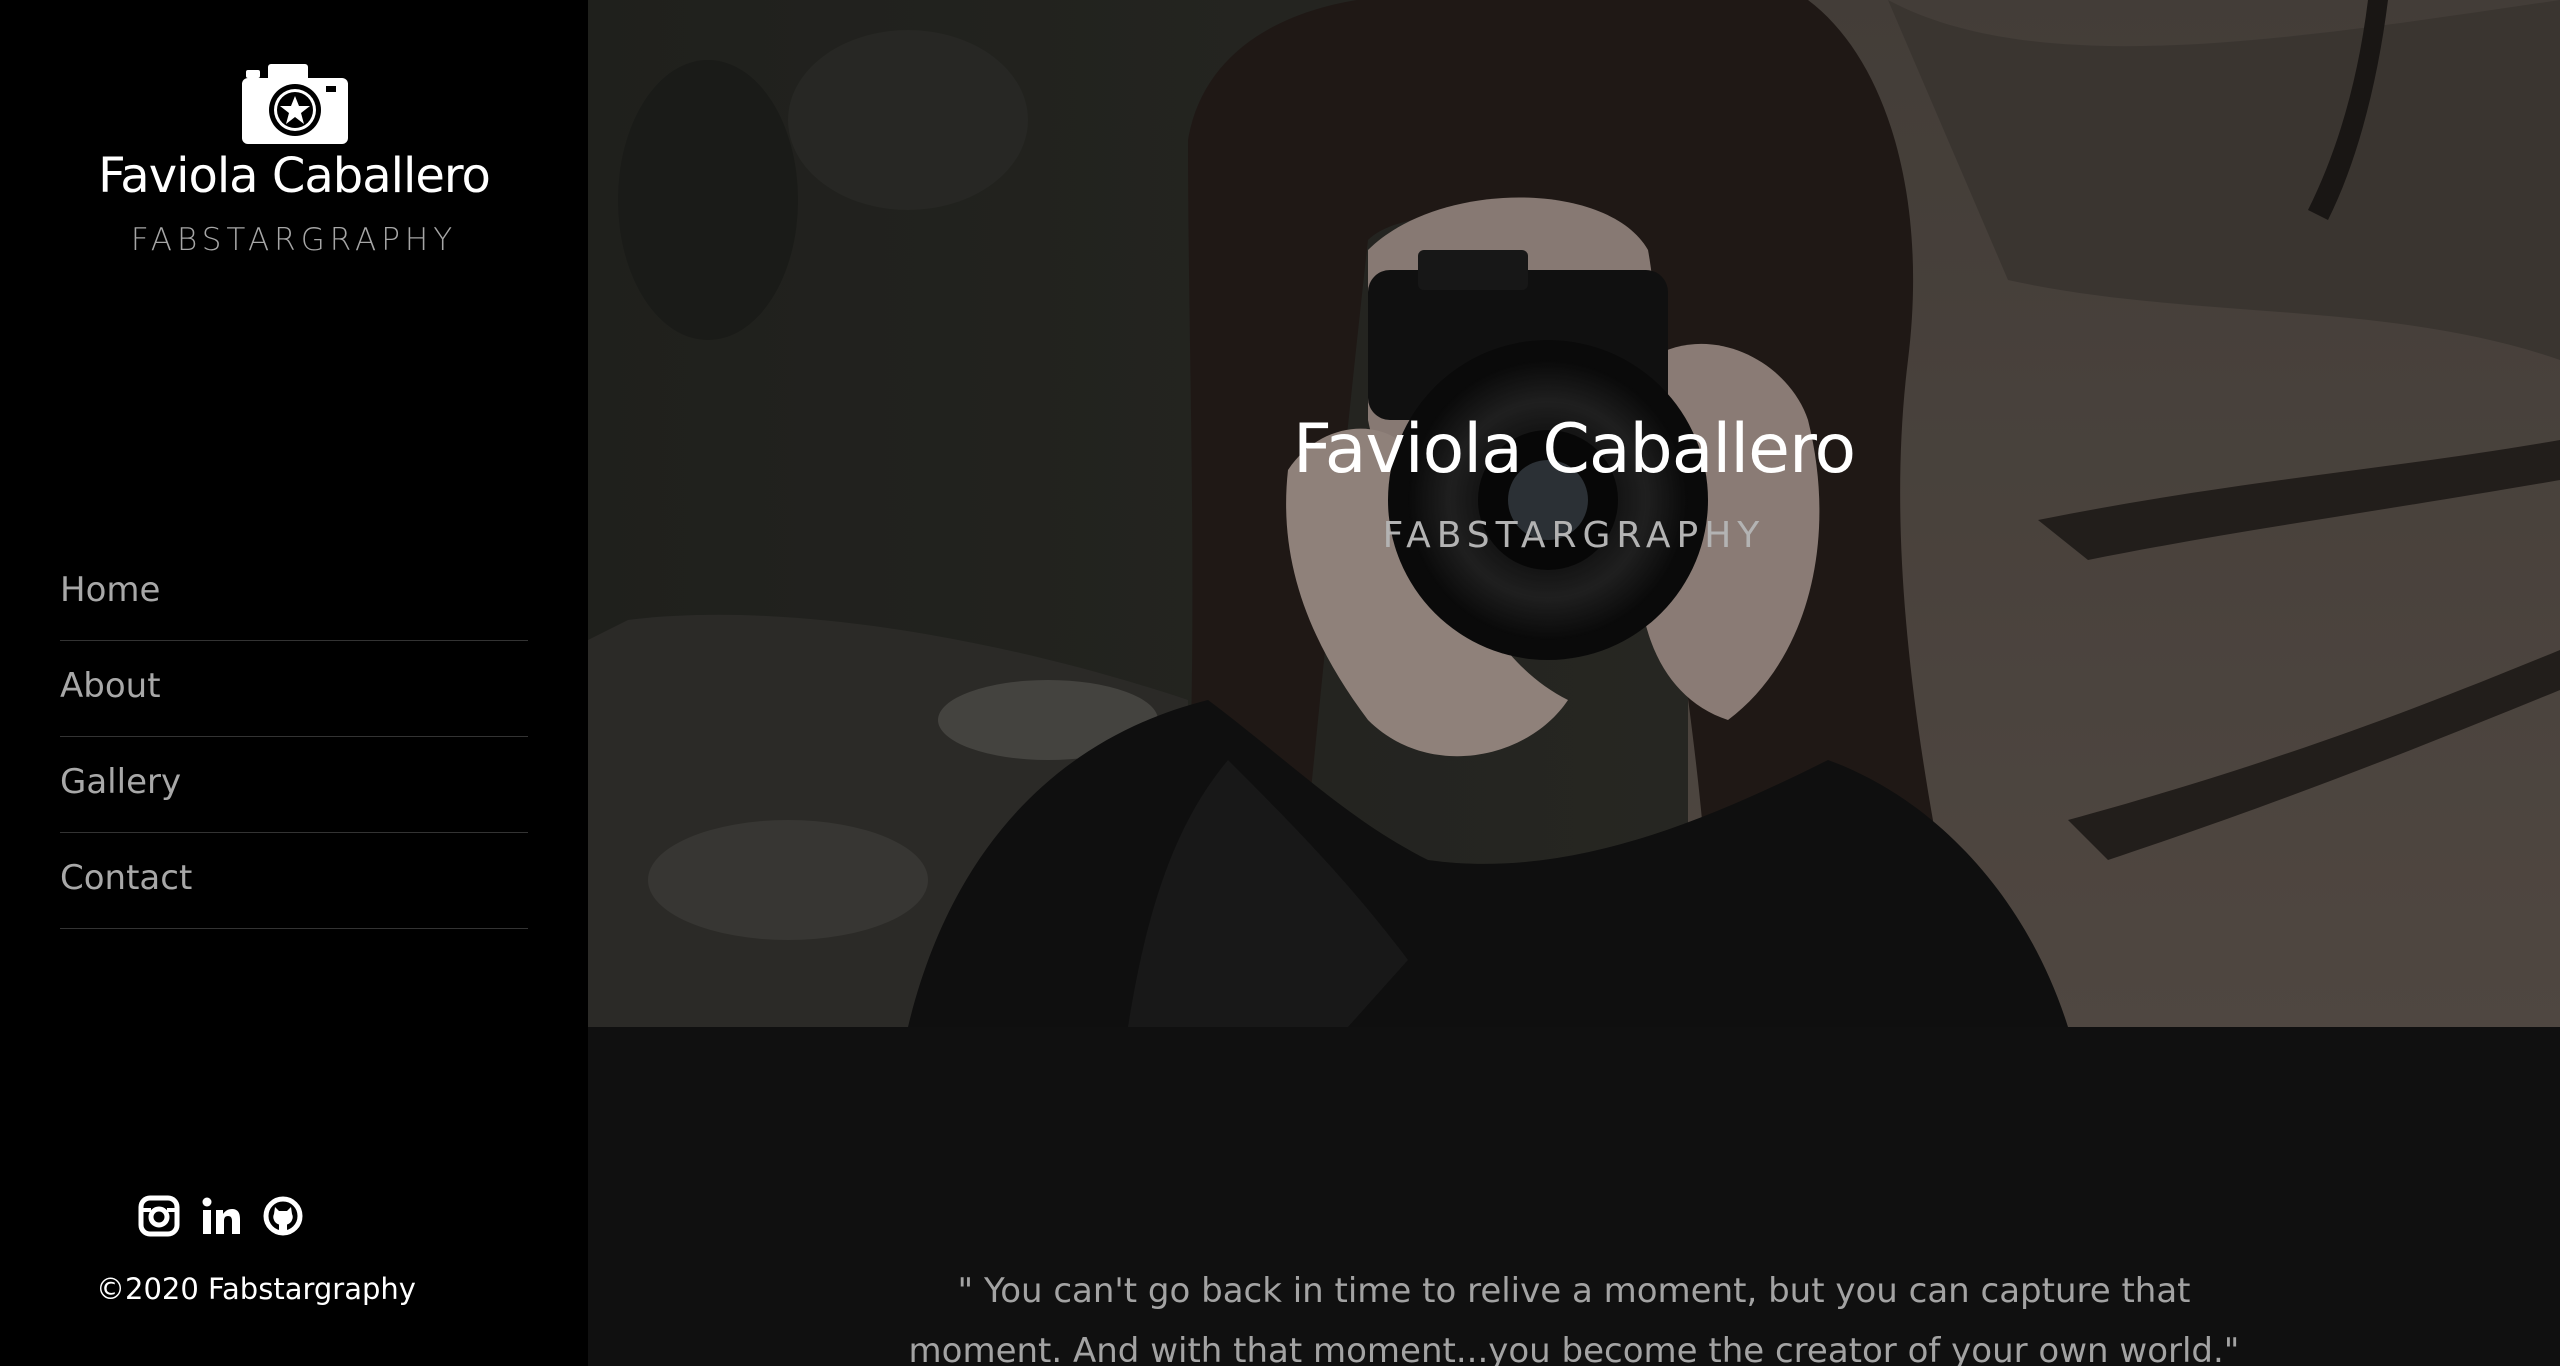 The width and height of the screenshot is (2560, 1366). Describe the element at coordinates (159, 1216) in the screenshot. I see `instagram-icon` at that location.